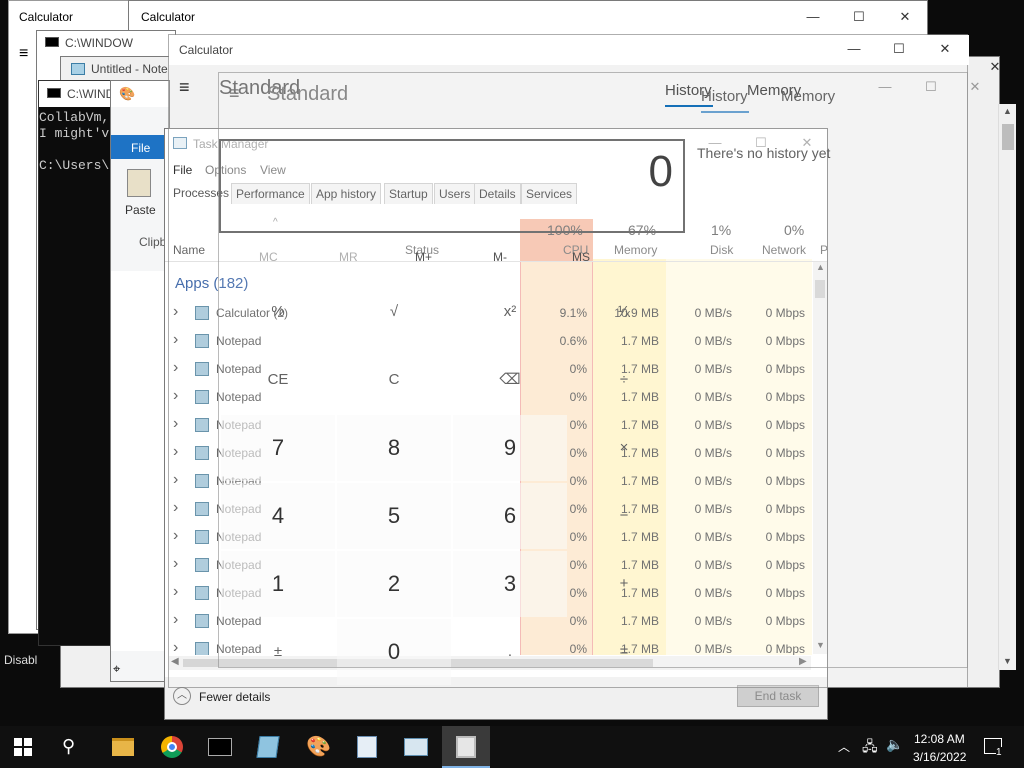 The width and height of the screenshot is (1024, 768). What do you see at coordinates (129, 69) in the screenshot?
I see `window-title: Untitled - Note` at bounding box center [129, 69].